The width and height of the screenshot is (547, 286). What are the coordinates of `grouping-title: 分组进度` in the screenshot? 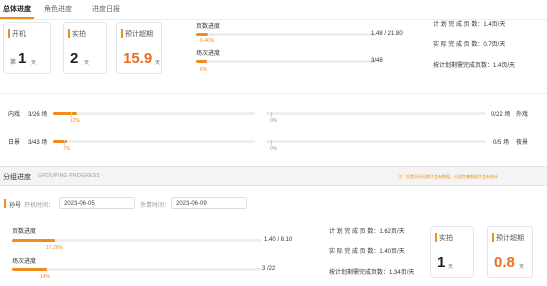 It's located at (17, 177).